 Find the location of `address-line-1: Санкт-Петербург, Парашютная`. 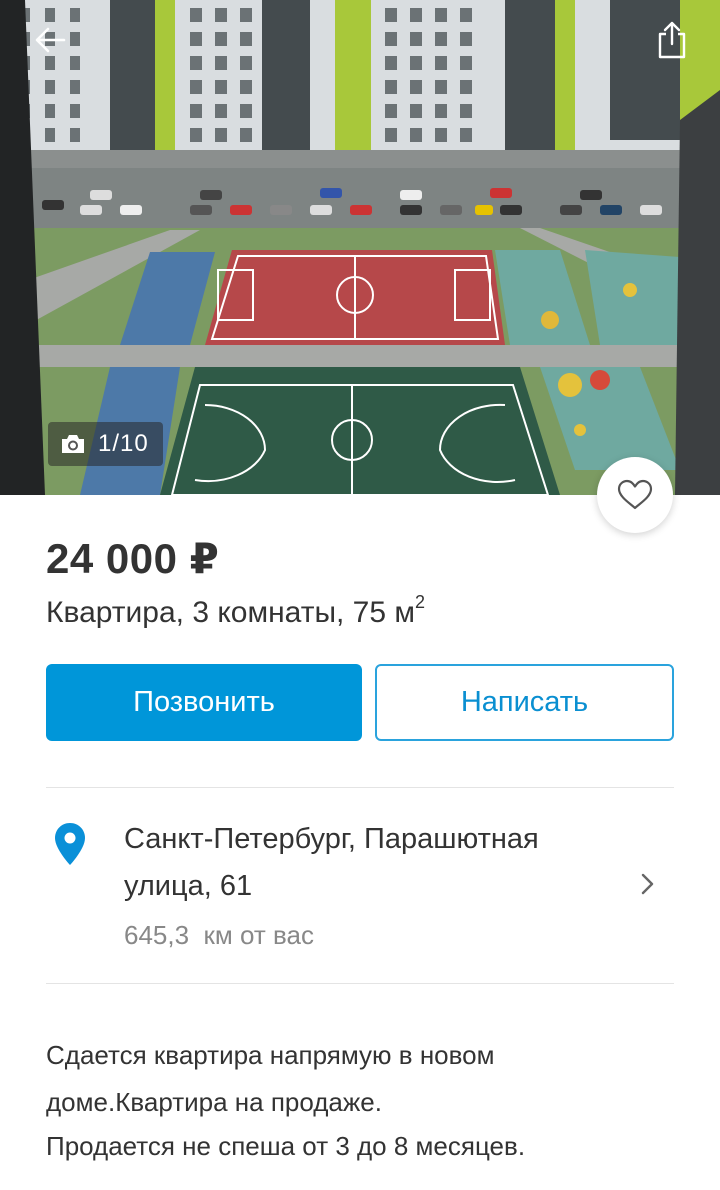

address-line-1: Санкт-Петербург, Парашютная is located at coordinates (331, 839).